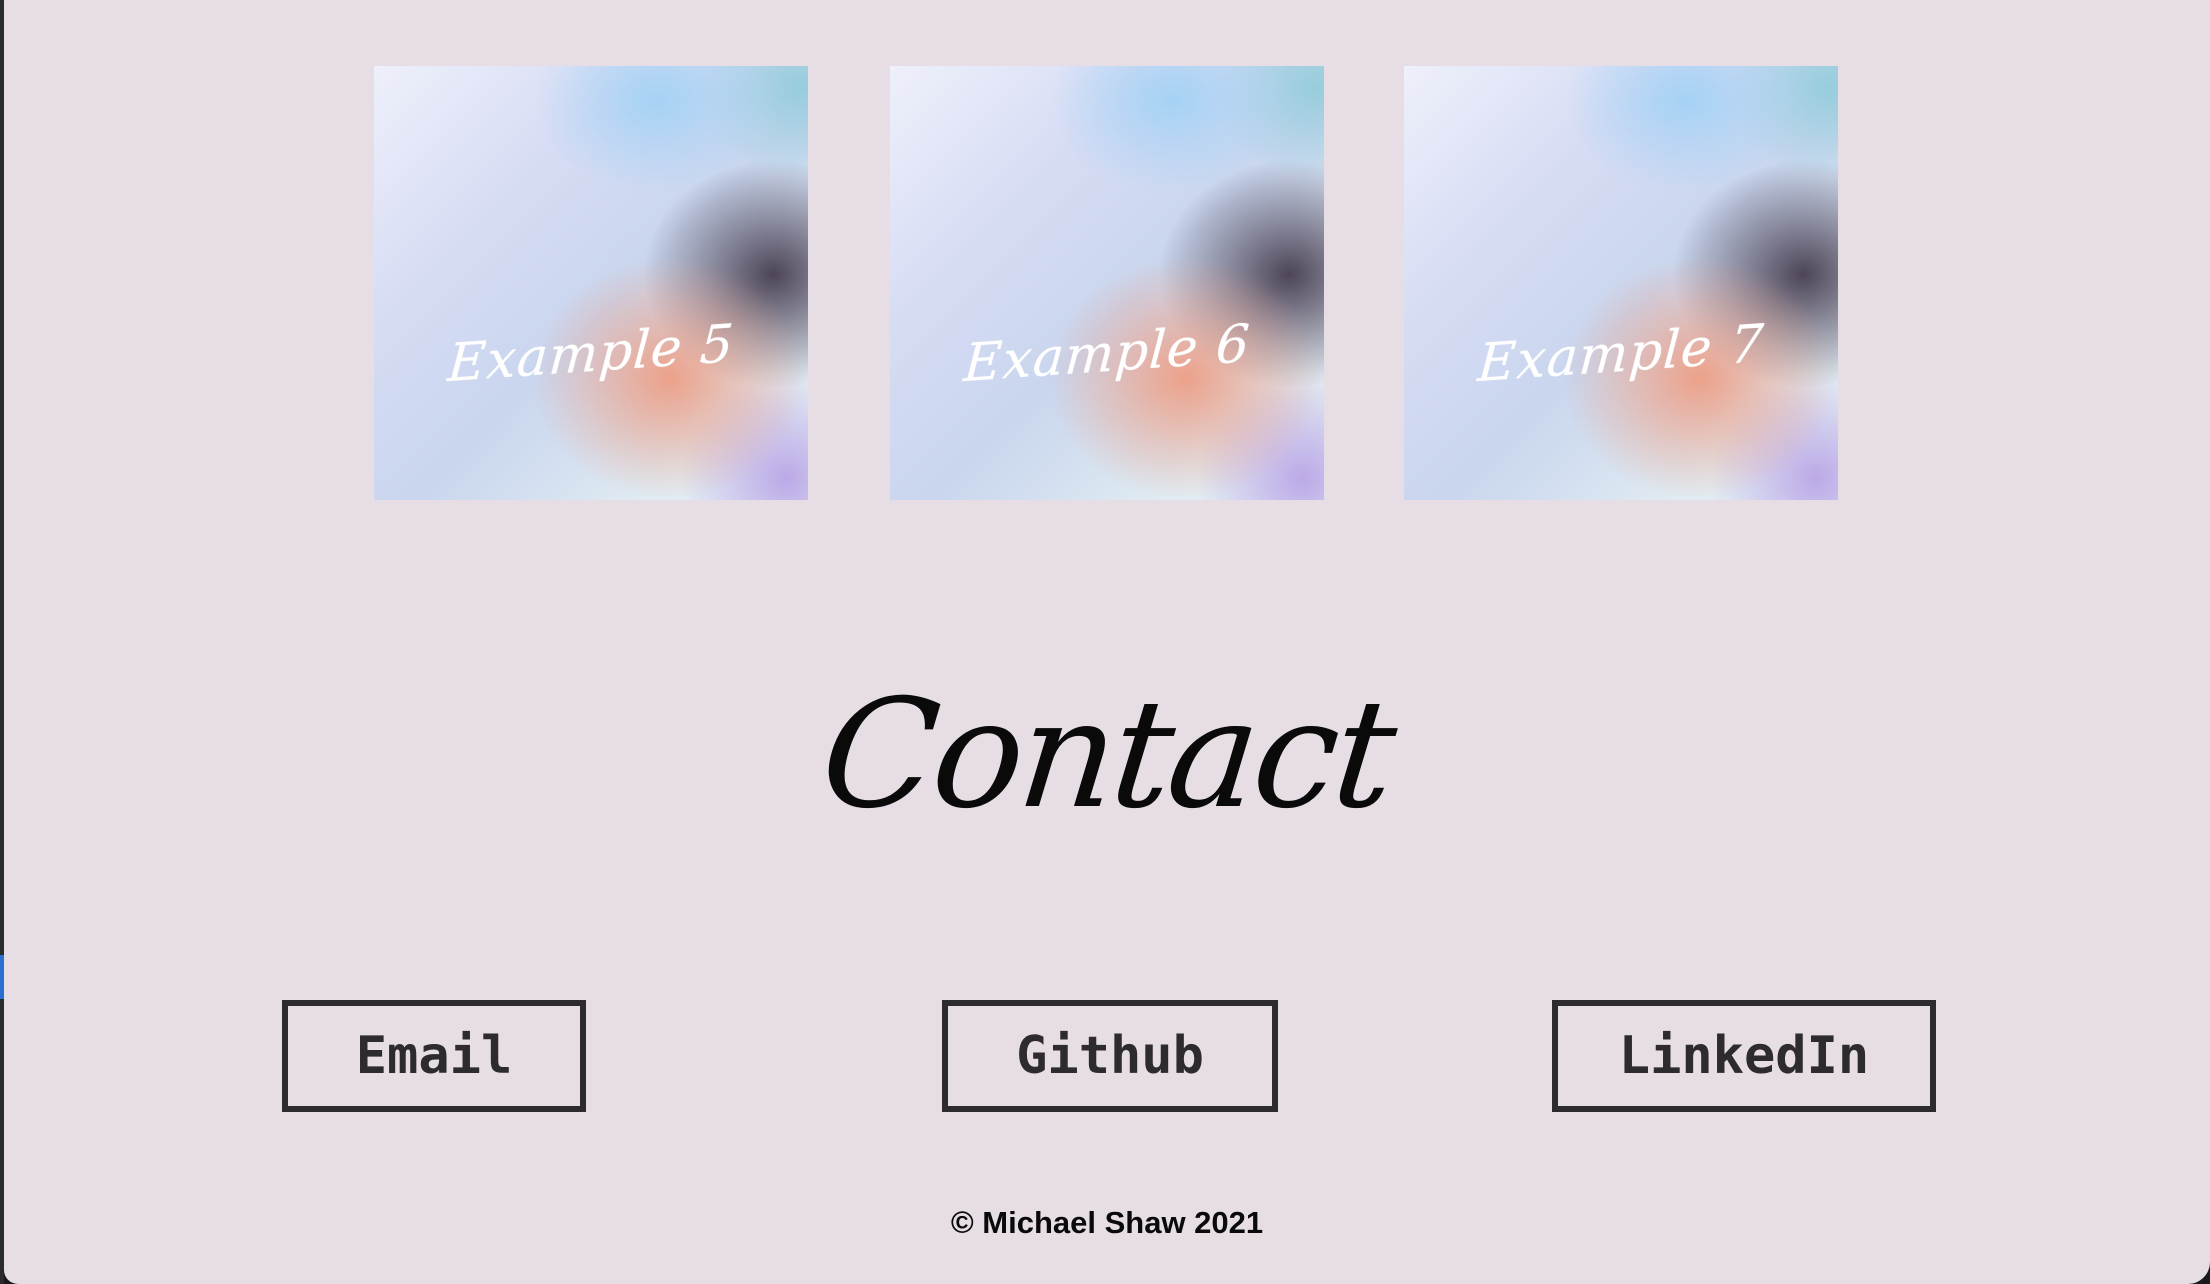  I want to click on footer-copyright: © Michael Shaw 2021, so click(1107, 1222).